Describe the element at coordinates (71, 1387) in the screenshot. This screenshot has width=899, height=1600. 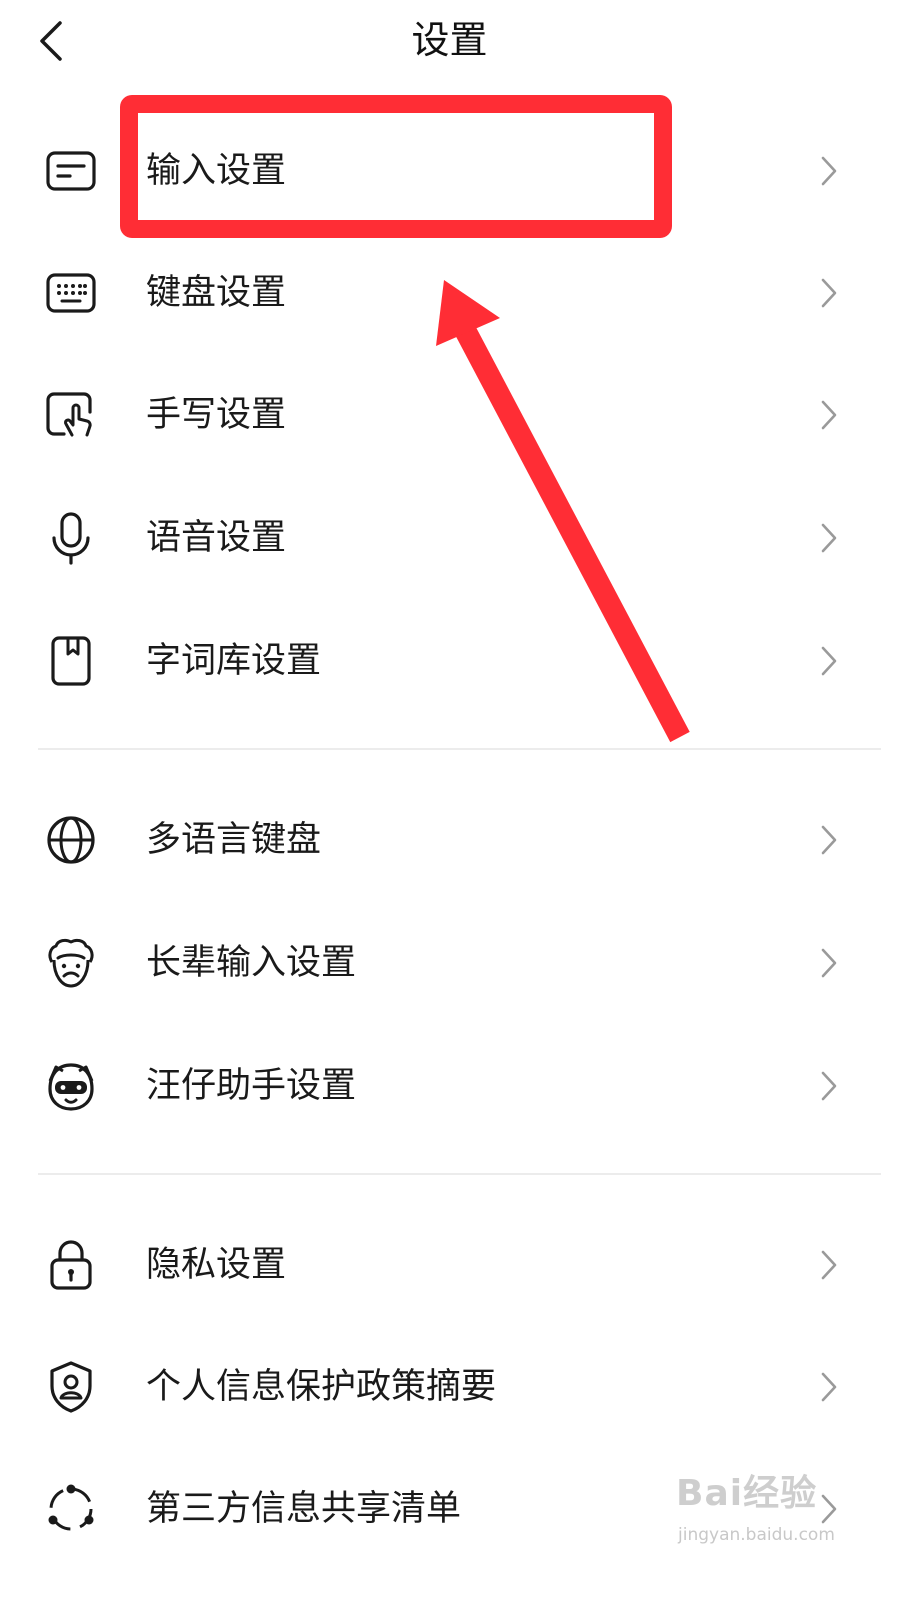
I see `shield-user-icon` at that location.